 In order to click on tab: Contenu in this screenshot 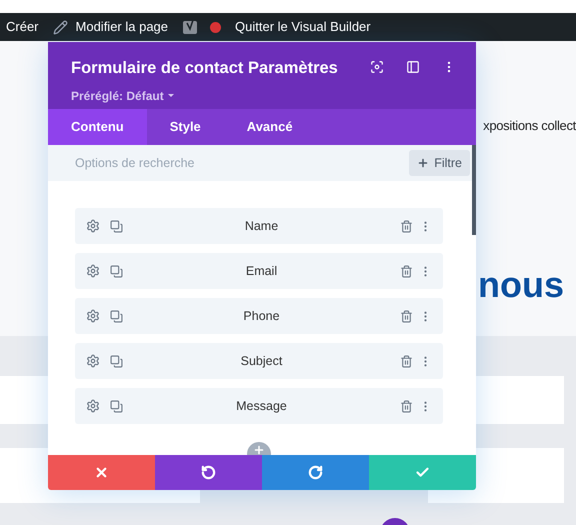, I will do `click(97, 127)`.